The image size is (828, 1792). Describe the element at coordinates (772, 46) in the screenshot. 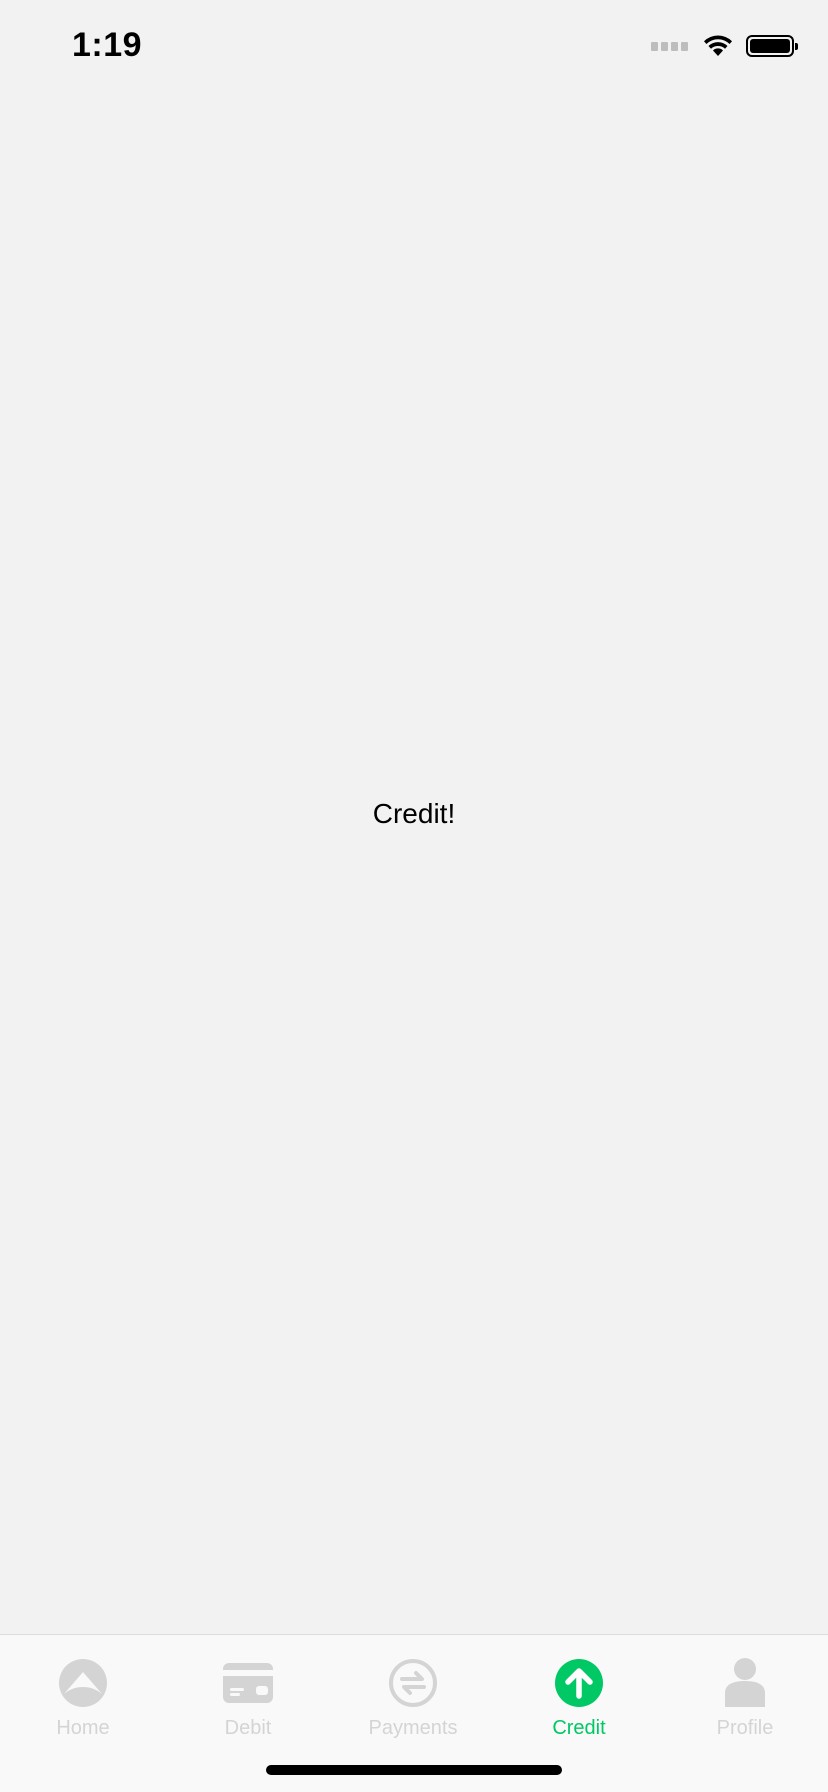

I see `battery-icon` at that location.